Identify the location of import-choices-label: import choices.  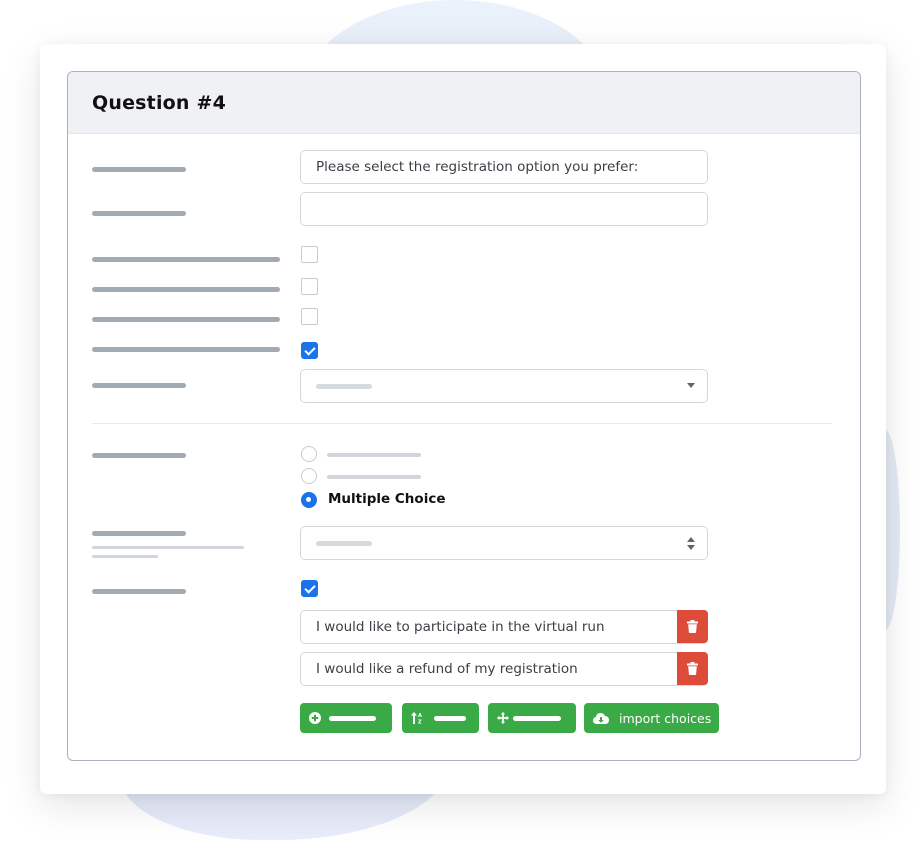
(665, 718).